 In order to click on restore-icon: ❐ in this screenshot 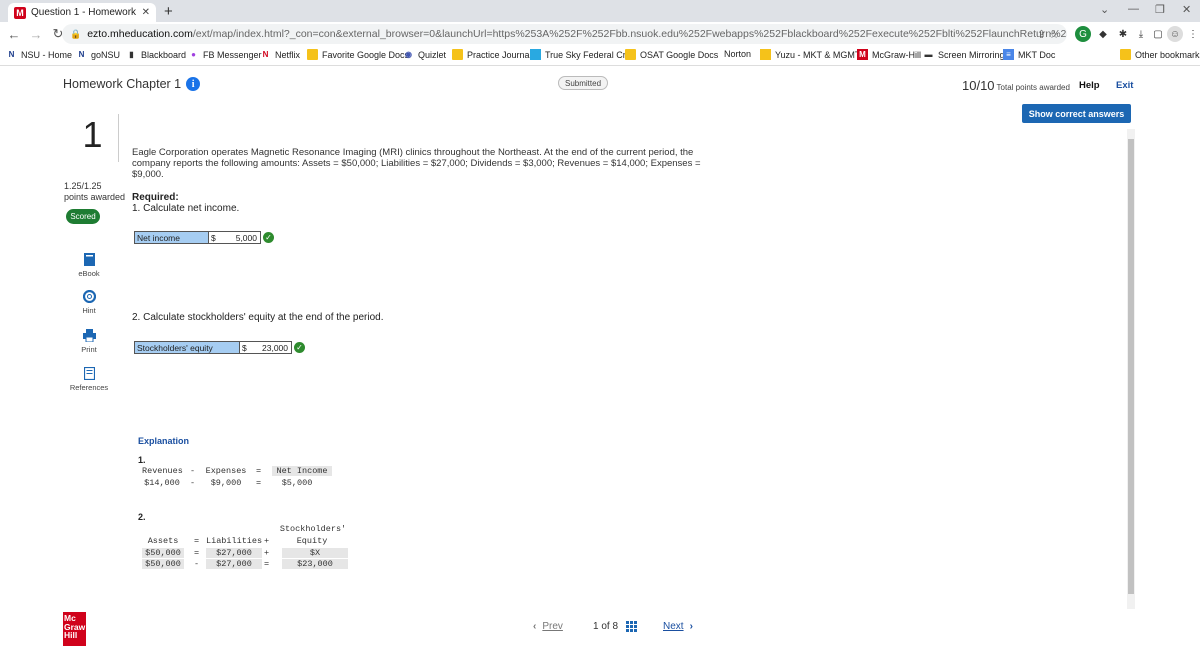, I will do `click(1160, 9)`.